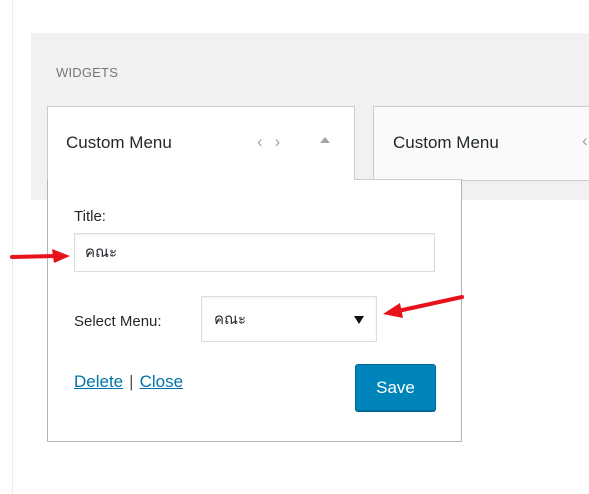 Image resolution: width=589 pixels, height=494 pixels. Describe the element at coordinates (359, 320) in the screenshot. I see `dropdown-caret-icon` at that location.